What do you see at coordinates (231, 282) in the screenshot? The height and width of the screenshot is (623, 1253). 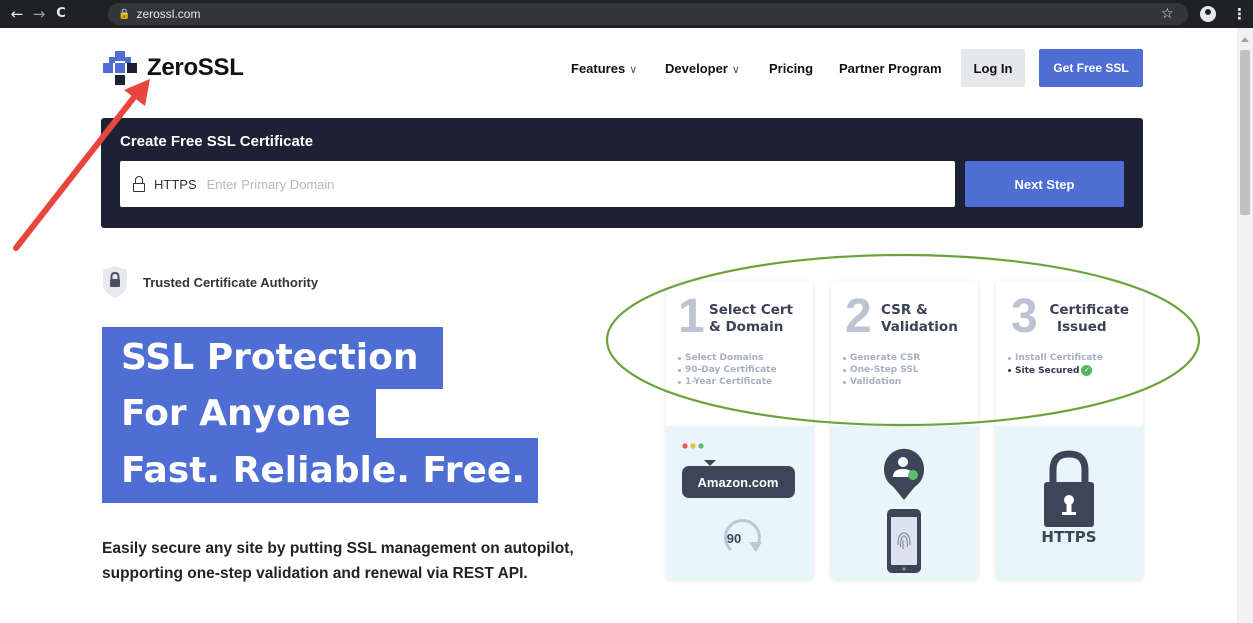 I see `trusted-ca-label: Trusted Certificate Authority` at bounding box center [231, 282].